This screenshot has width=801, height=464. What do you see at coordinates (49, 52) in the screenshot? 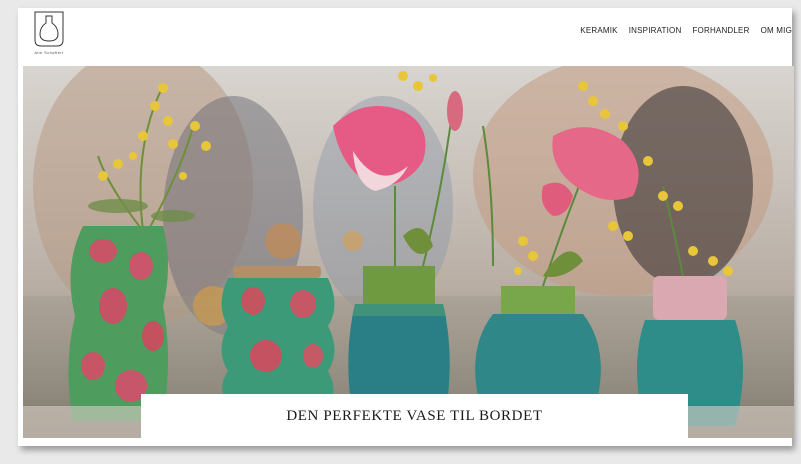
I see `brand-name: Ane Schaffert` at bounding box center [49, 52].